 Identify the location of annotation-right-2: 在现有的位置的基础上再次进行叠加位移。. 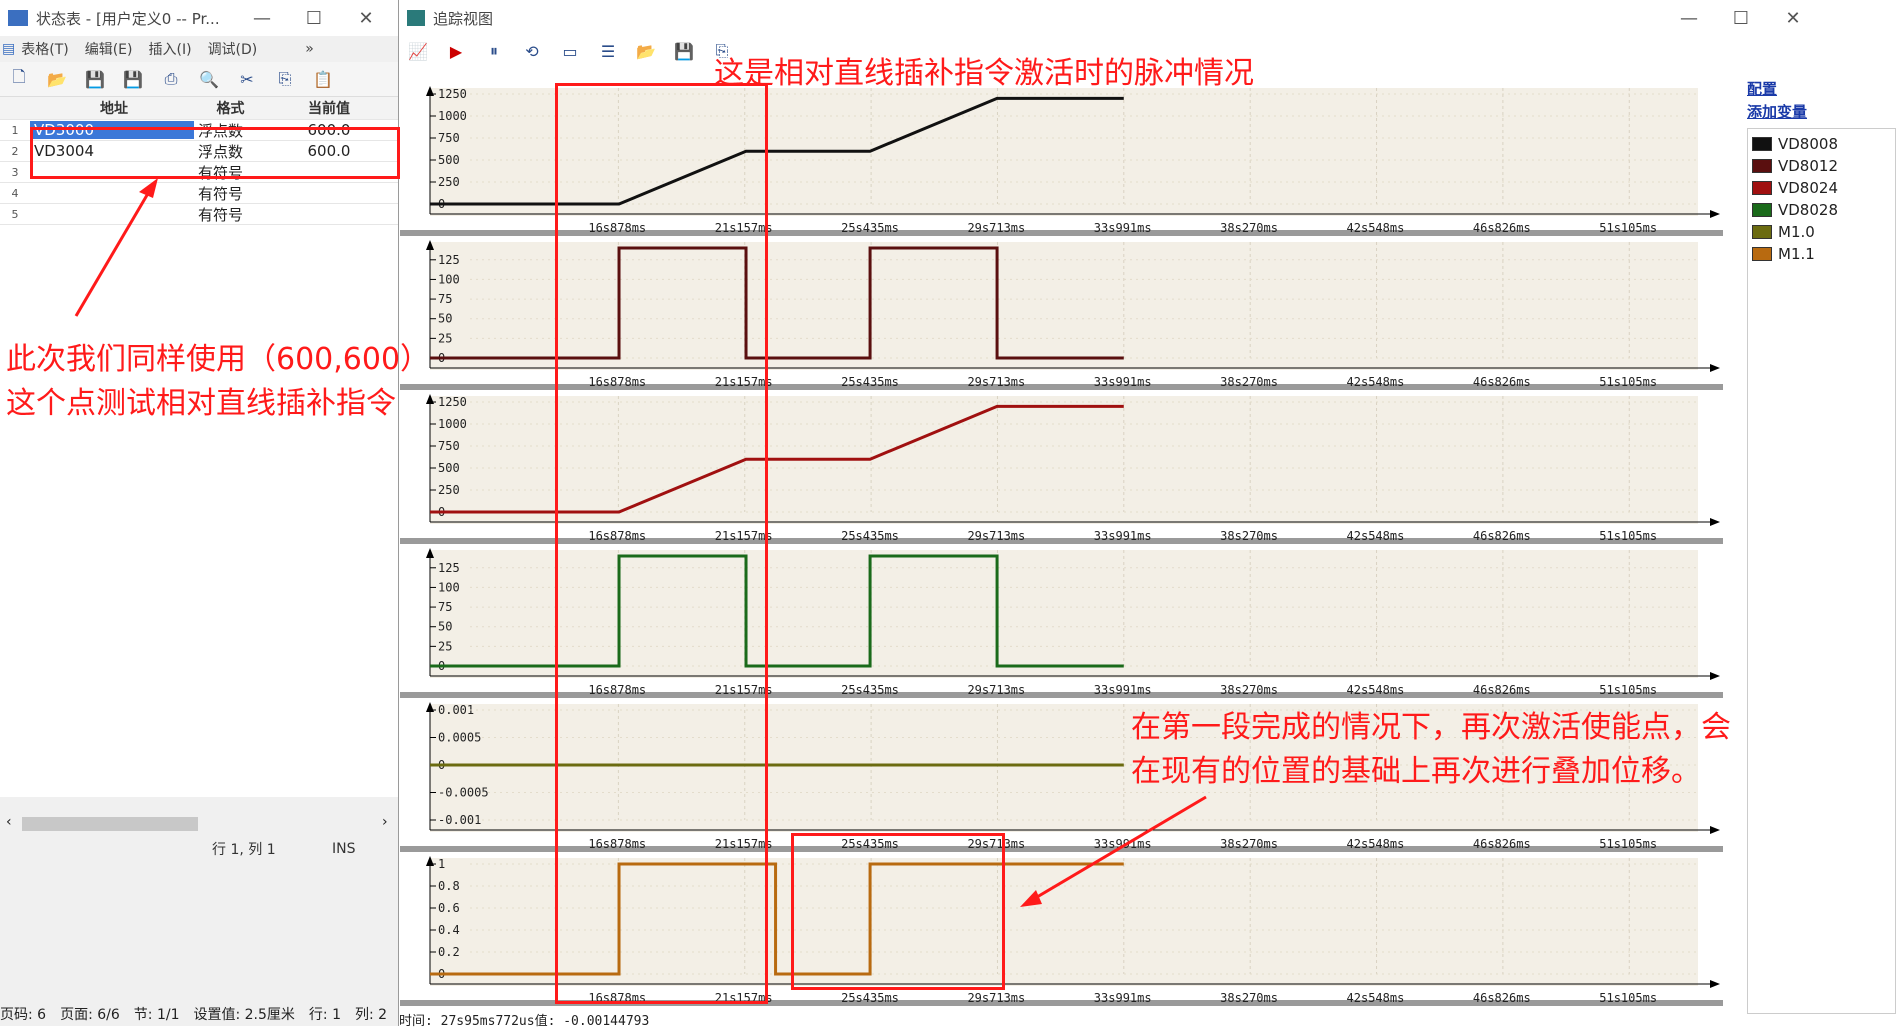
(1416, 771).